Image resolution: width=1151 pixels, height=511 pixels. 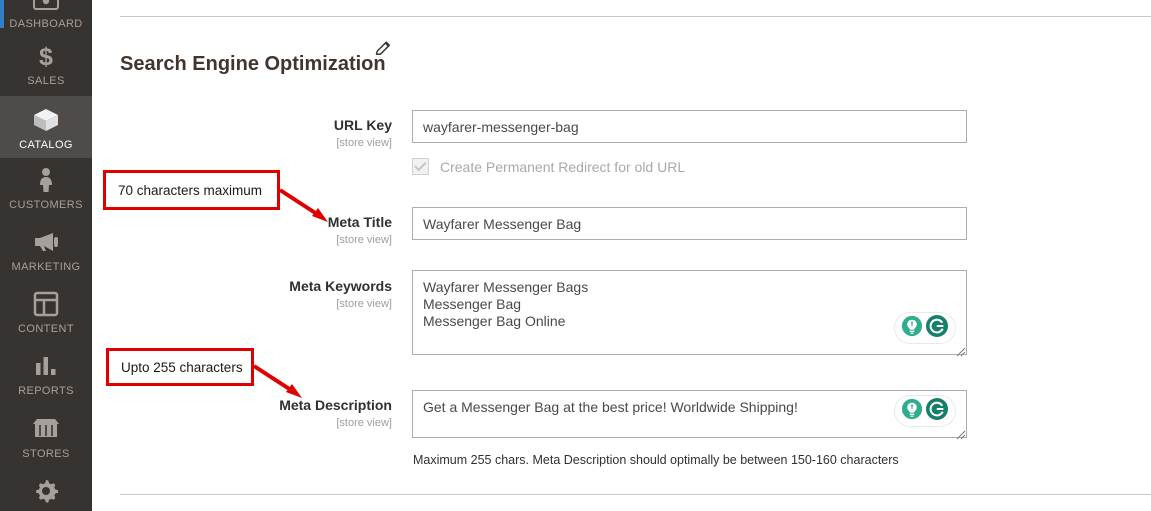 What do you see at coordinates (635, 494) in the screenshot?
I see `bottom-divider` at bounding box center [635, 494].